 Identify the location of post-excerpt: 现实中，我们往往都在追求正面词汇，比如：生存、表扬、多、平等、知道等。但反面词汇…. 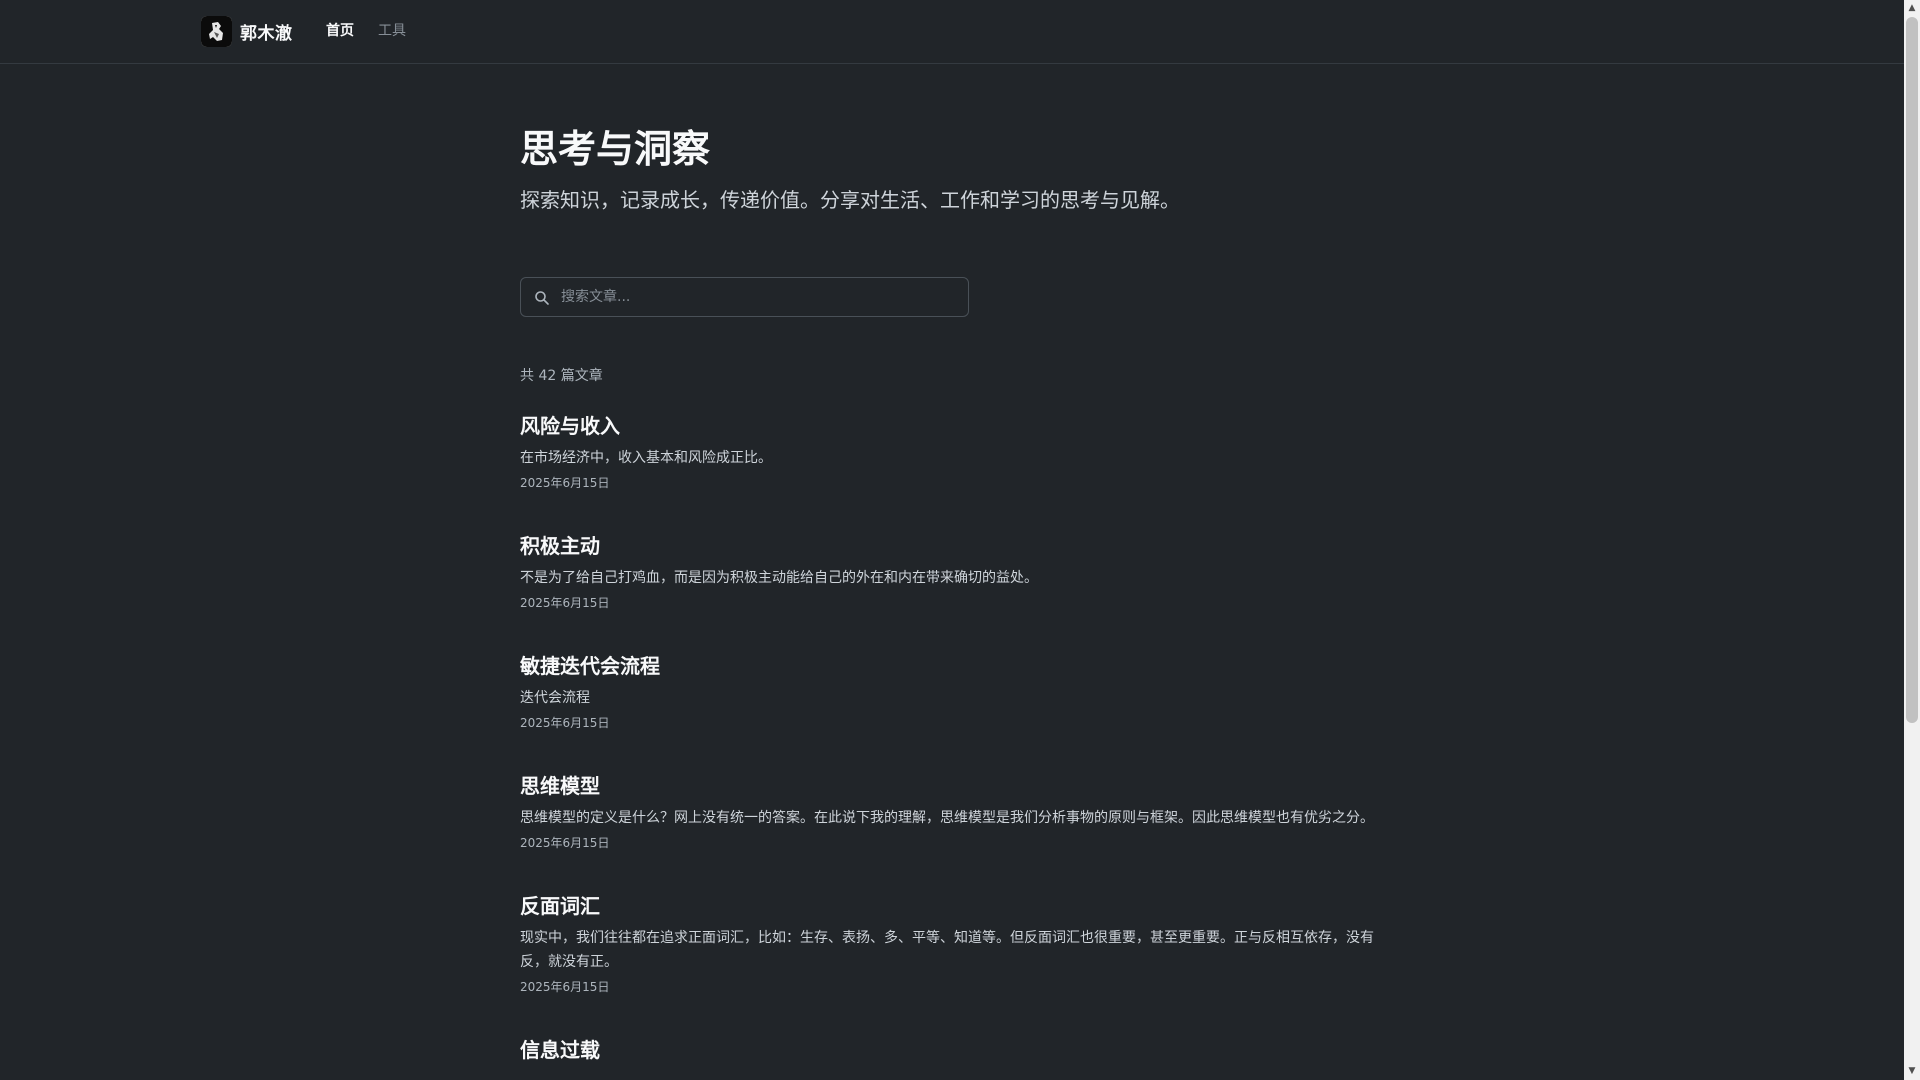
(947, 950).